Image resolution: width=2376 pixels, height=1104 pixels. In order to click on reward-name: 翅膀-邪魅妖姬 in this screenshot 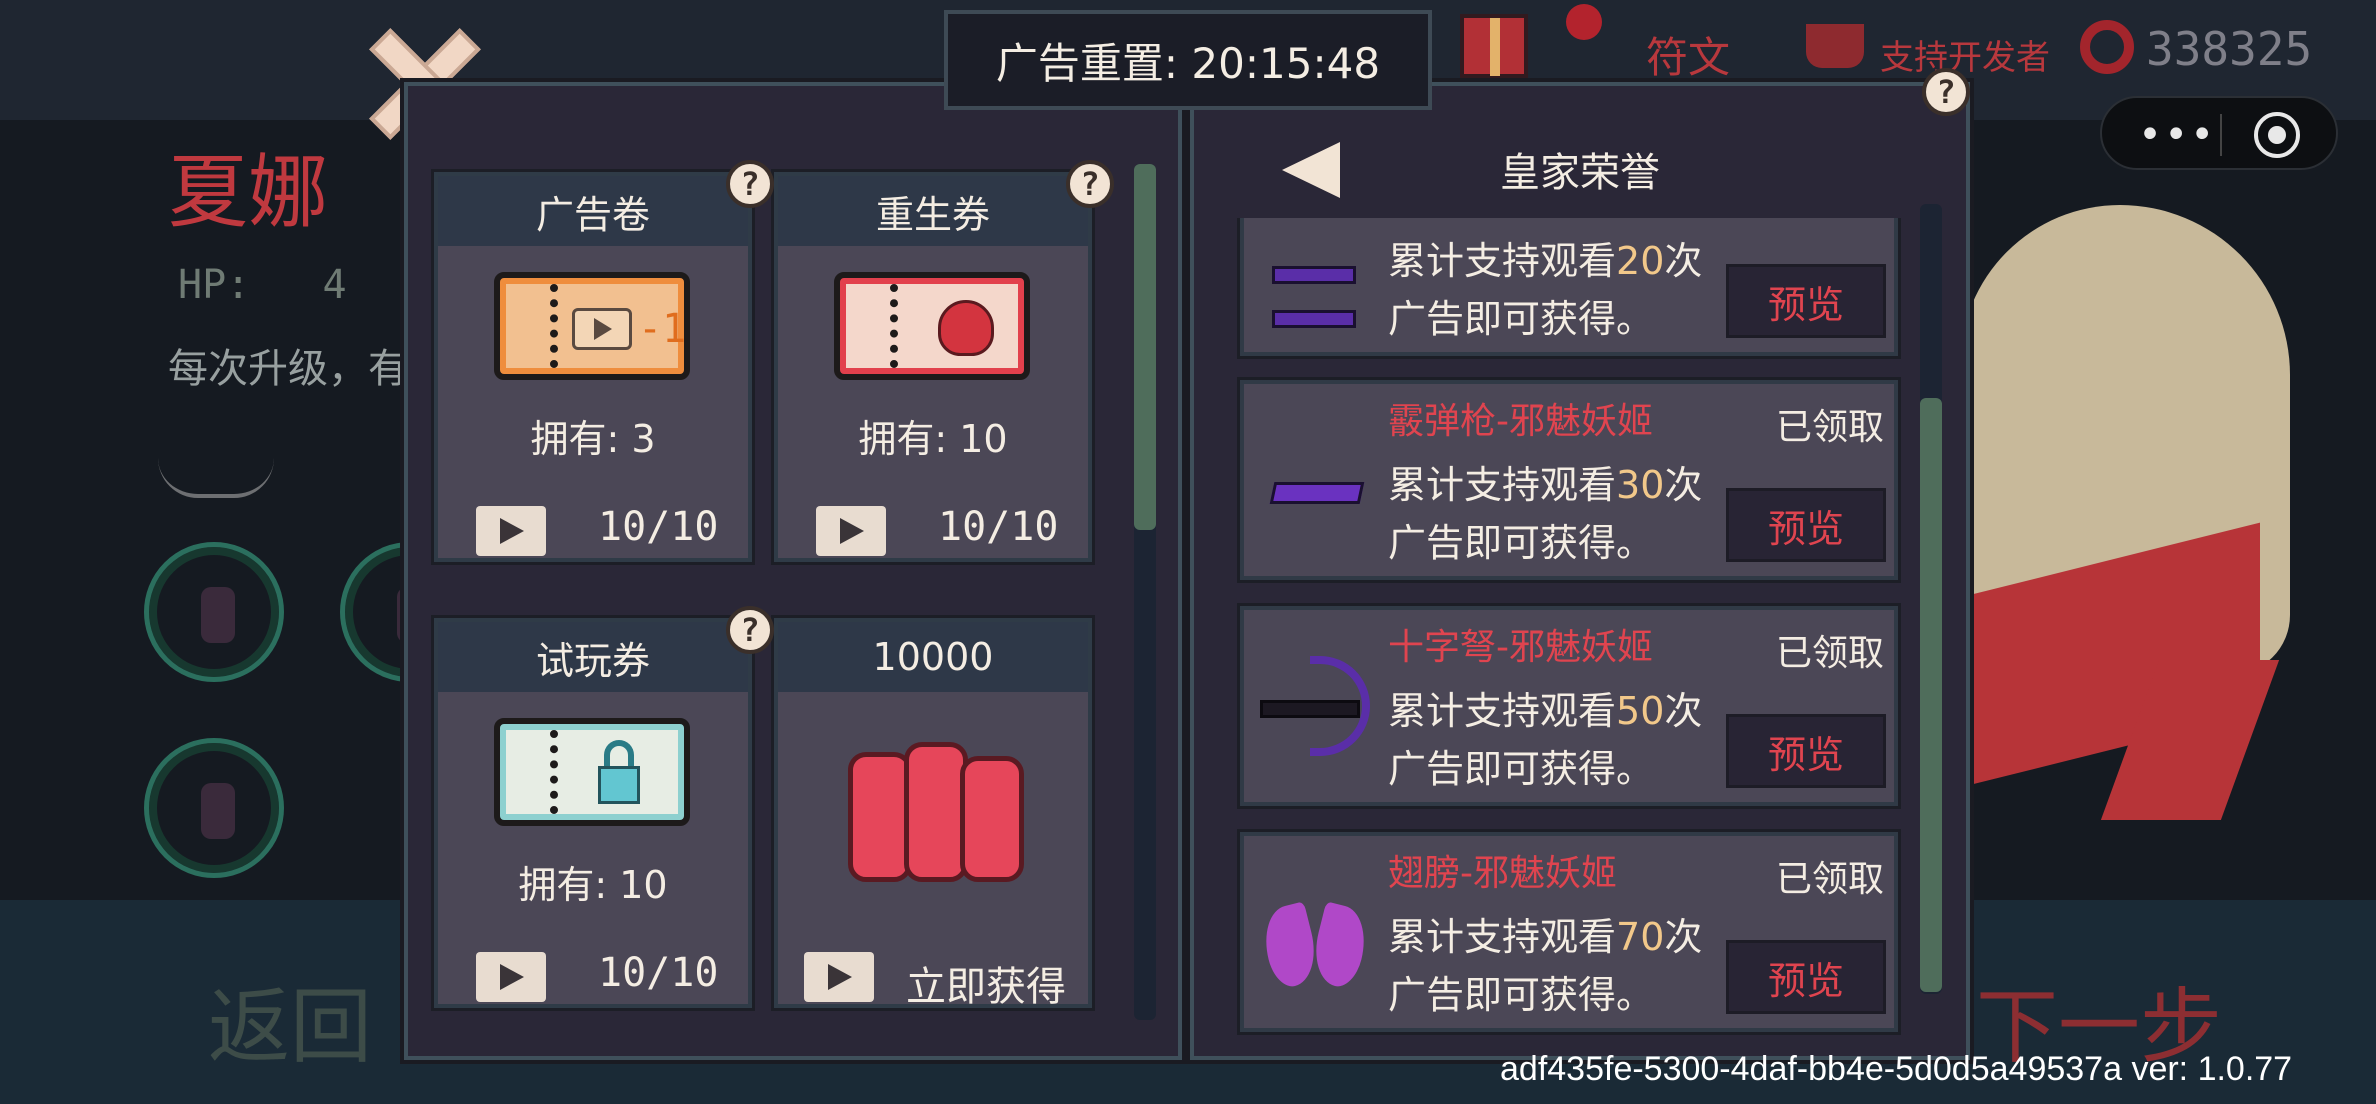, I will do `click(1502, 873)`.